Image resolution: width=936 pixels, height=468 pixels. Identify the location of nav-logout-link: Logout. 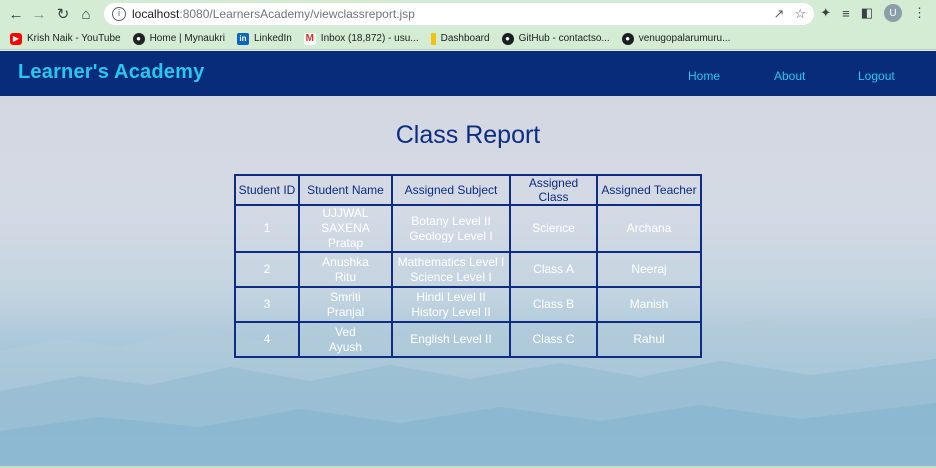
(876, 76).